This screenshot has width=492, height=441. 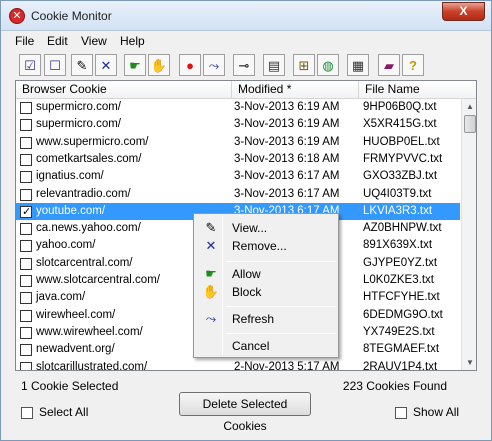 What do you see at coordinates (66, 245) in the screenshot?
I see `cell-browser-cookie: yahoo.com/` at bounding box center [66, 245].